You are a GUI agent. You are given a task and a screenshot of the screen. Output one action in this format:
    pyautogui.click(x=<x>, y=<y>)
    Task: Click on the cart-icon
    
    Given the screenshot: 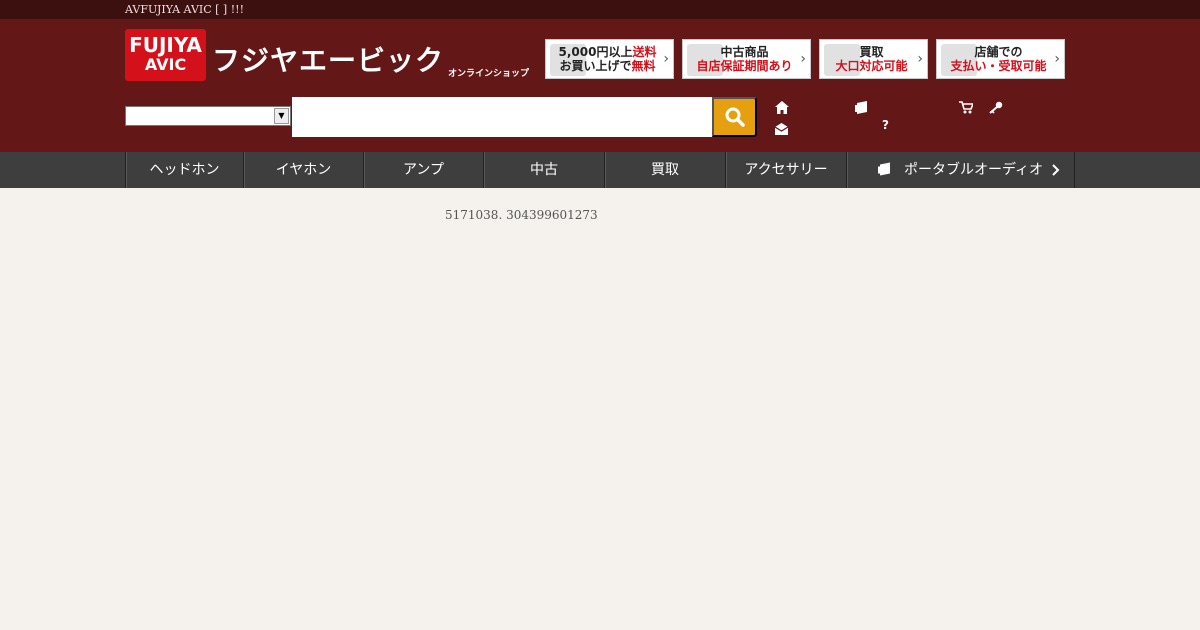 What is the action you would take?
    pyautogui.click(x=967, y=107)
    